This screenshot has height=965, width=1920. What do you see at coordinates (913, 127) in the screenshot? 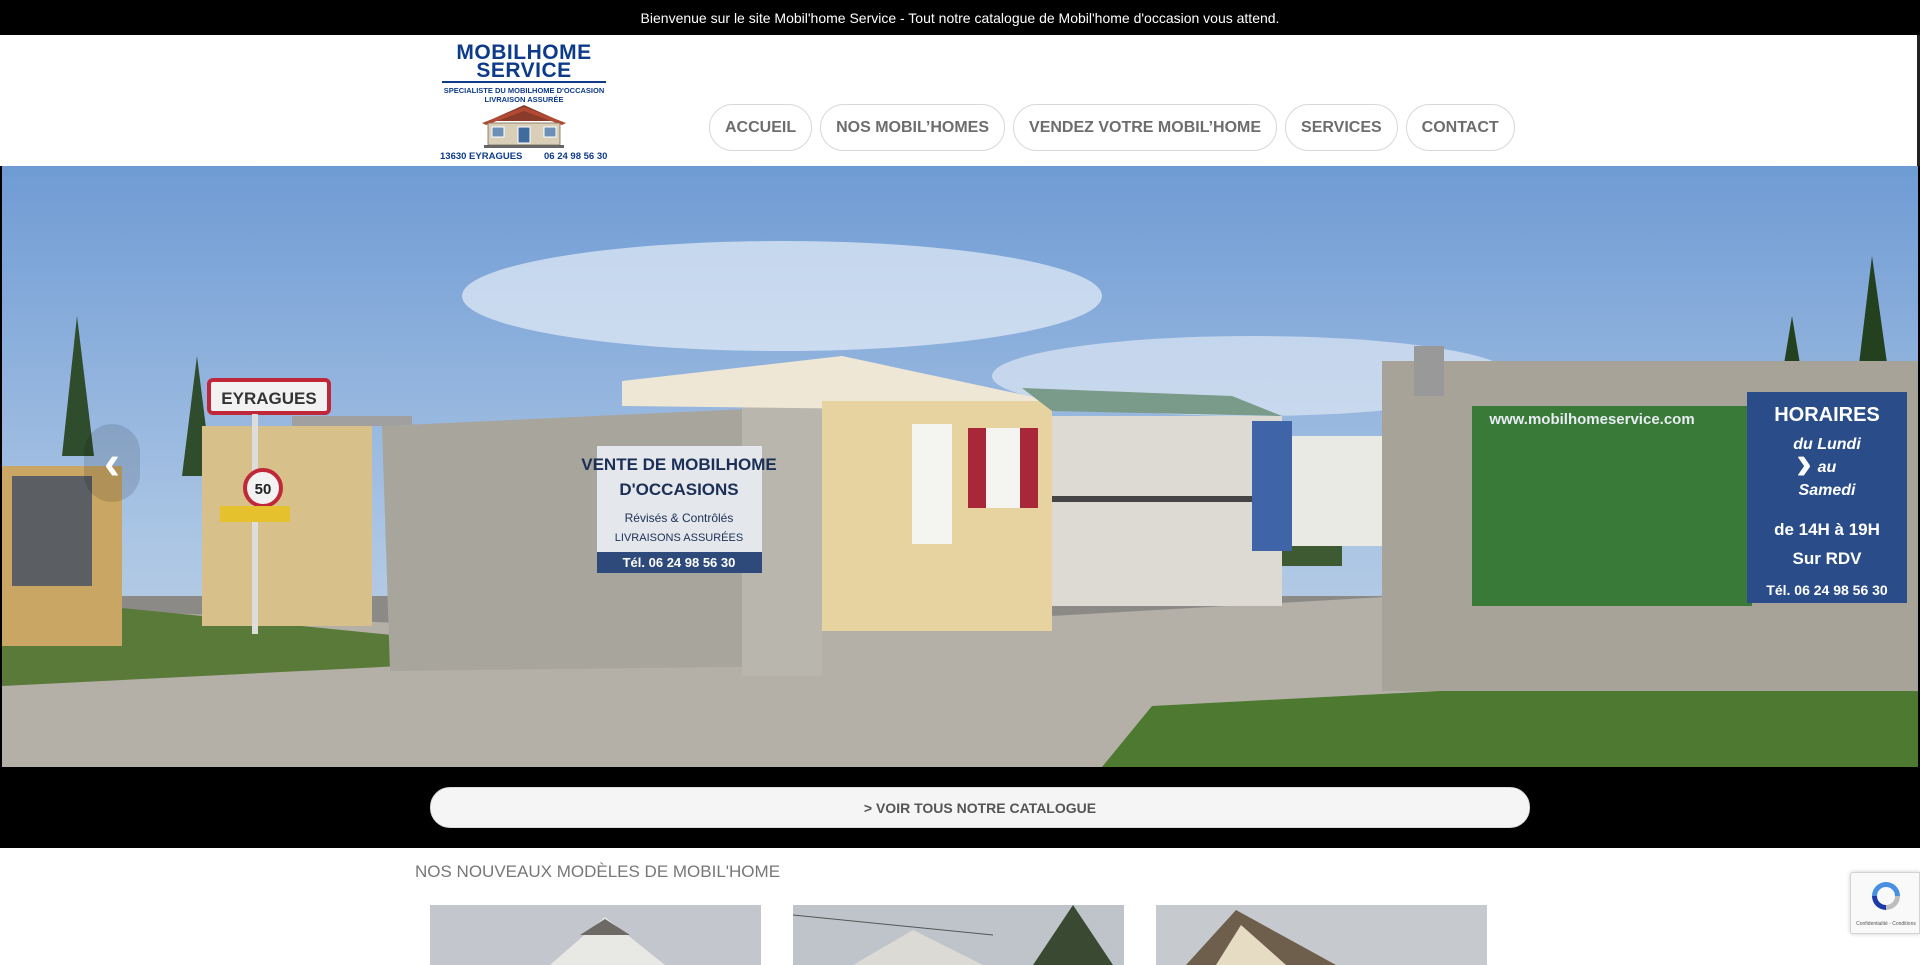
I see `nav-item-nos-mobilhomes: NOS MOBIL’HOMES` at bounding box center [913, 127].